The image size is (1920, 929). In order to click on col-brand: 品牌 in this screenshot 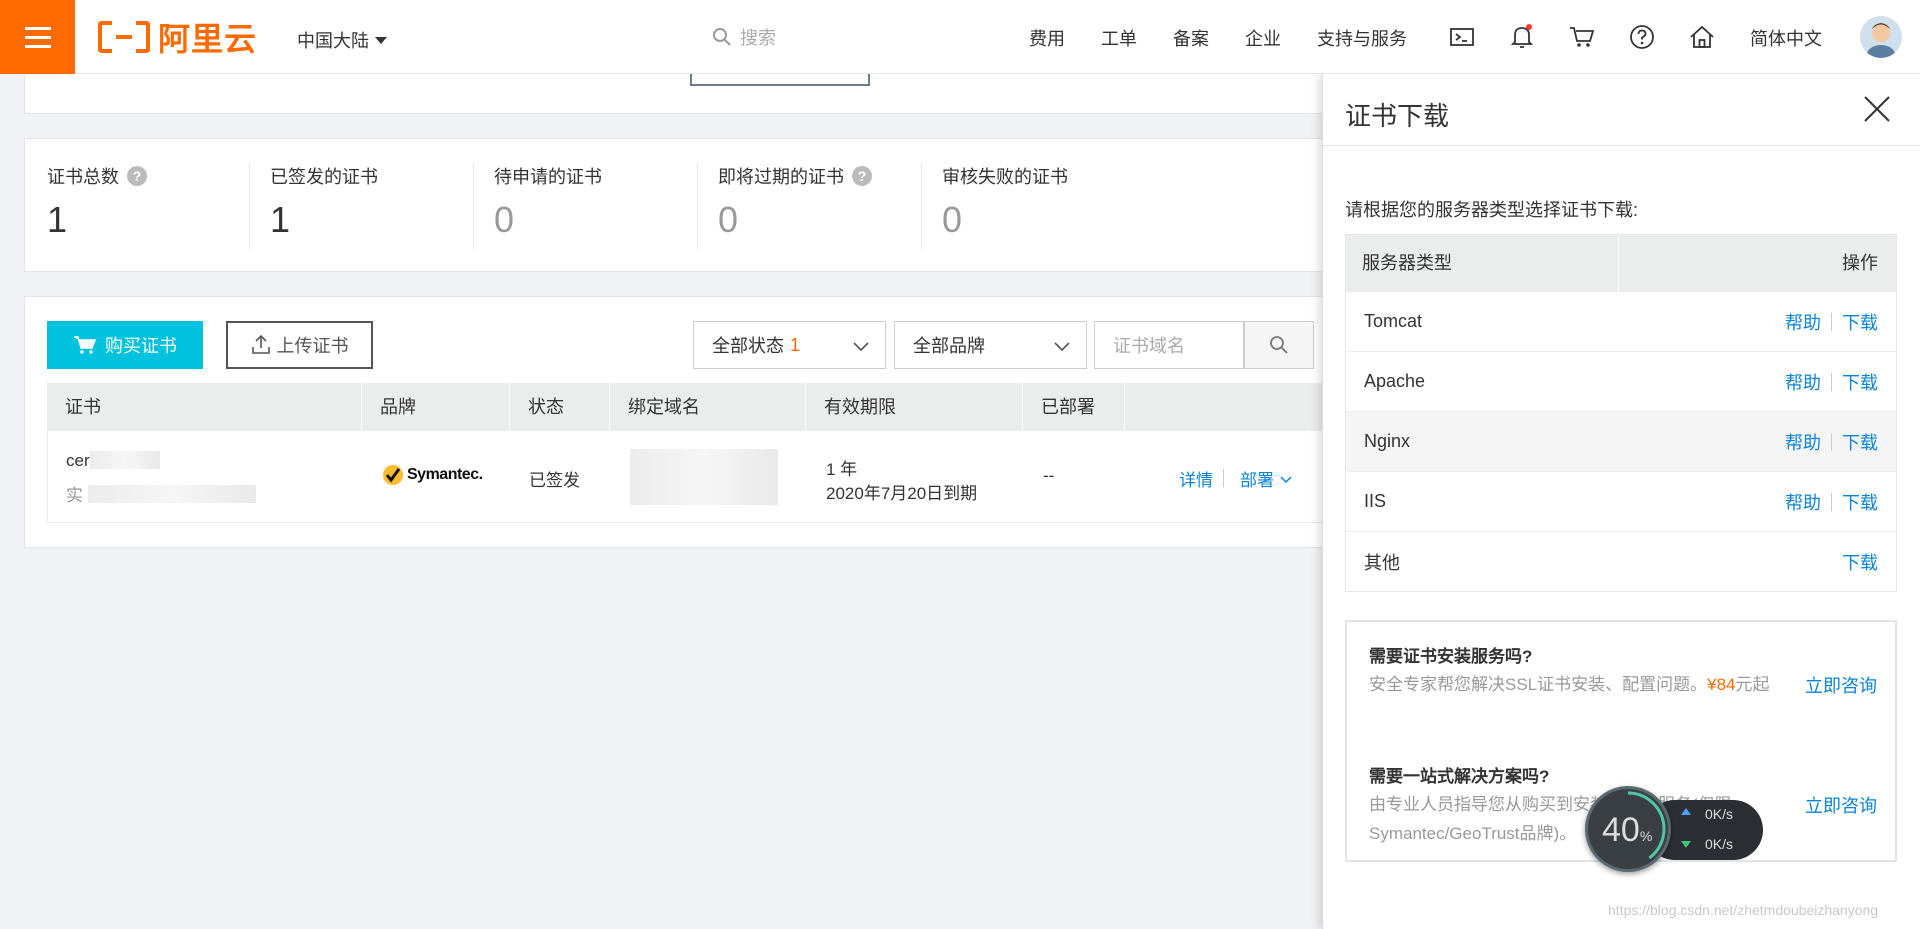, I will do `click(436, 407)`.